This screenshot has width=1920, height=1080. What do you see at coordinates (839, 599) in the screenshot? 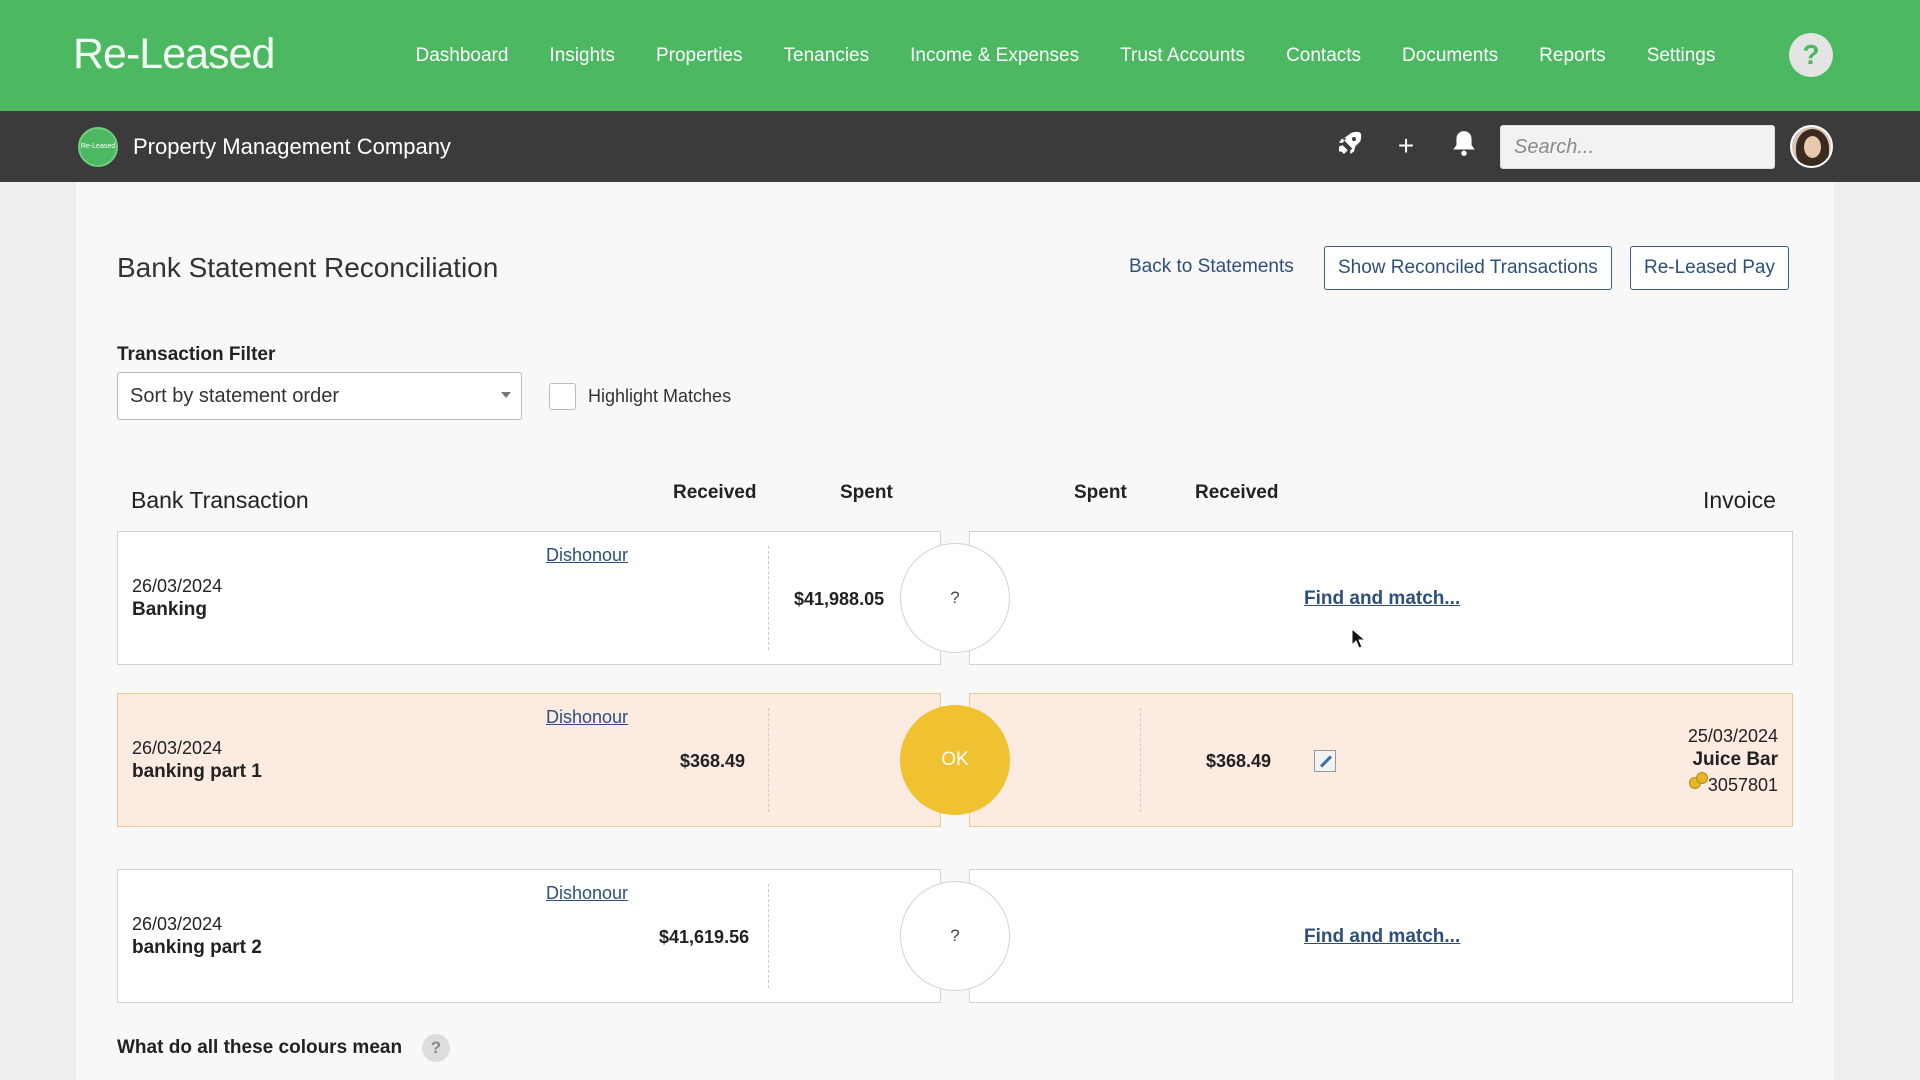
I see `spent-amount: $41,988.05` at bounding box center [839, 599].